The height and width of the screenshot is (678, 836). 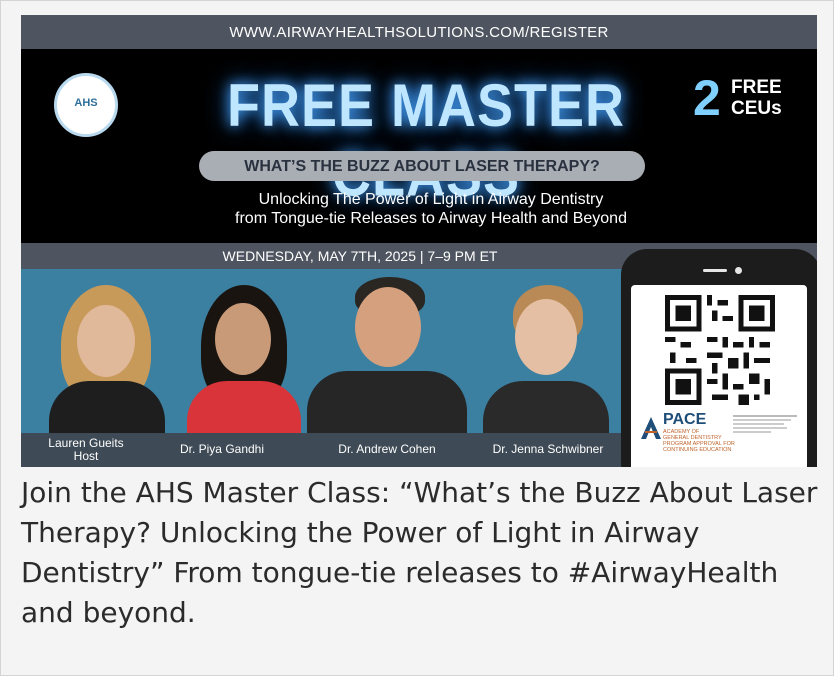 I want to click on logo-text: AHS, so click(x=86, y=103).